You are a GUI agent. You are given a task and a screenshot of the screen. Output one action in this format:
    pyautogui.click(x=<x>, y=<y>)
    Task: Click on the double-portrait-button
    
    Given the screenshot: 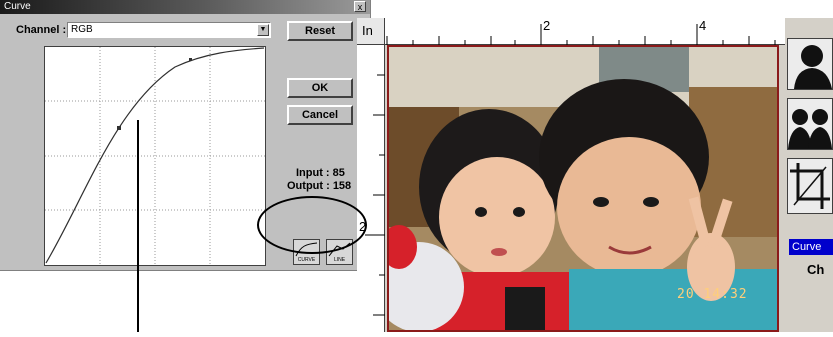 What is the action you would take?
    pyautogui.click(x=810, y=124)
    